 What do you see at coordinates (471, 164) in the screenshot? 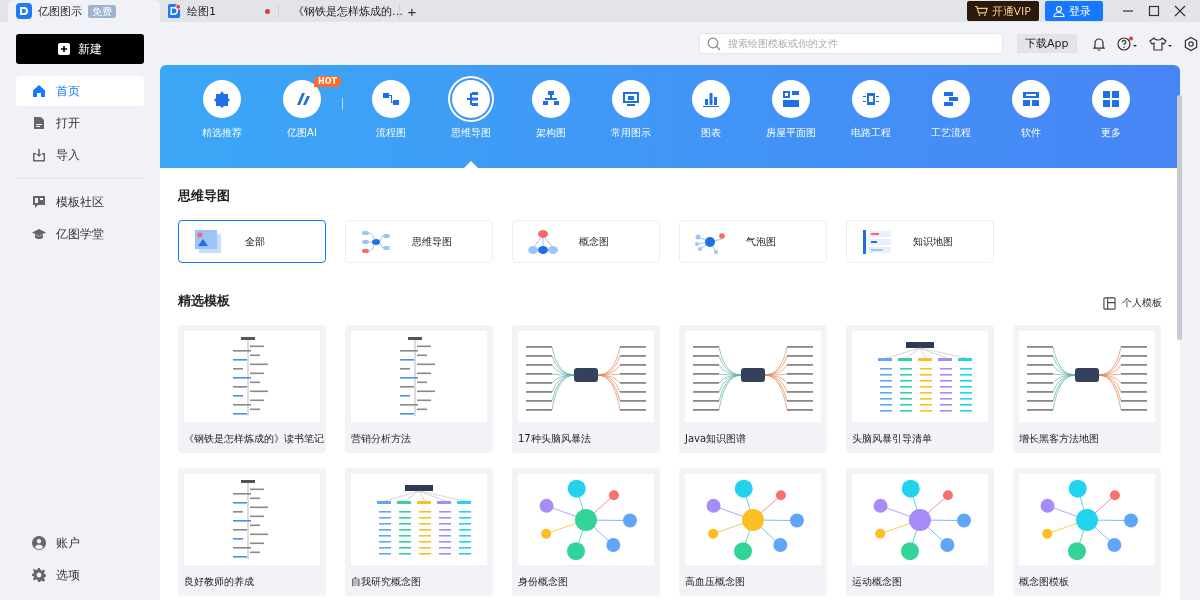
I see `selection-pointer` at bounding box center [471, 164].